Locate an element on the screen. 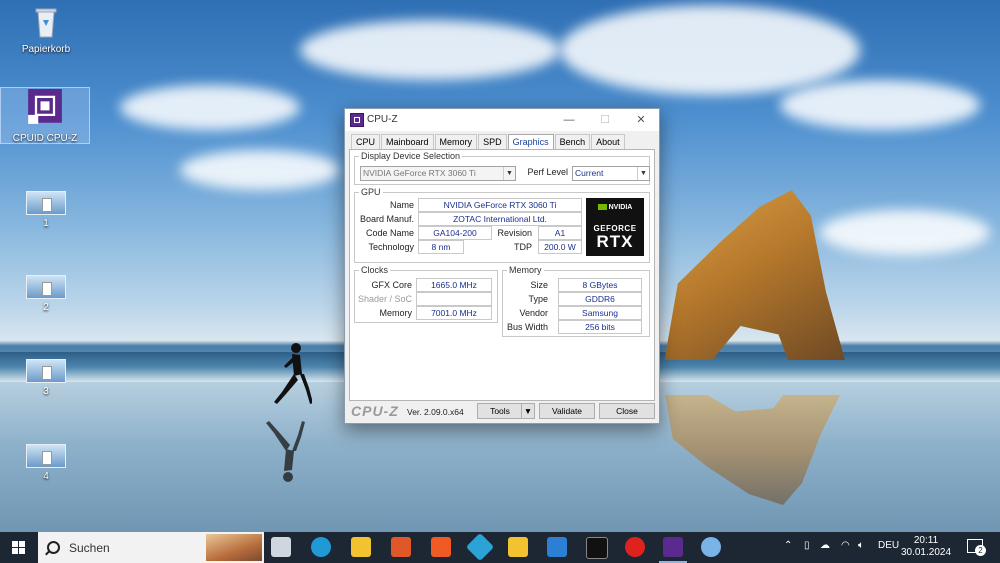 The image size is (1000, 563). perf-level-label: Perf Level is located at coordinates (547, 172).